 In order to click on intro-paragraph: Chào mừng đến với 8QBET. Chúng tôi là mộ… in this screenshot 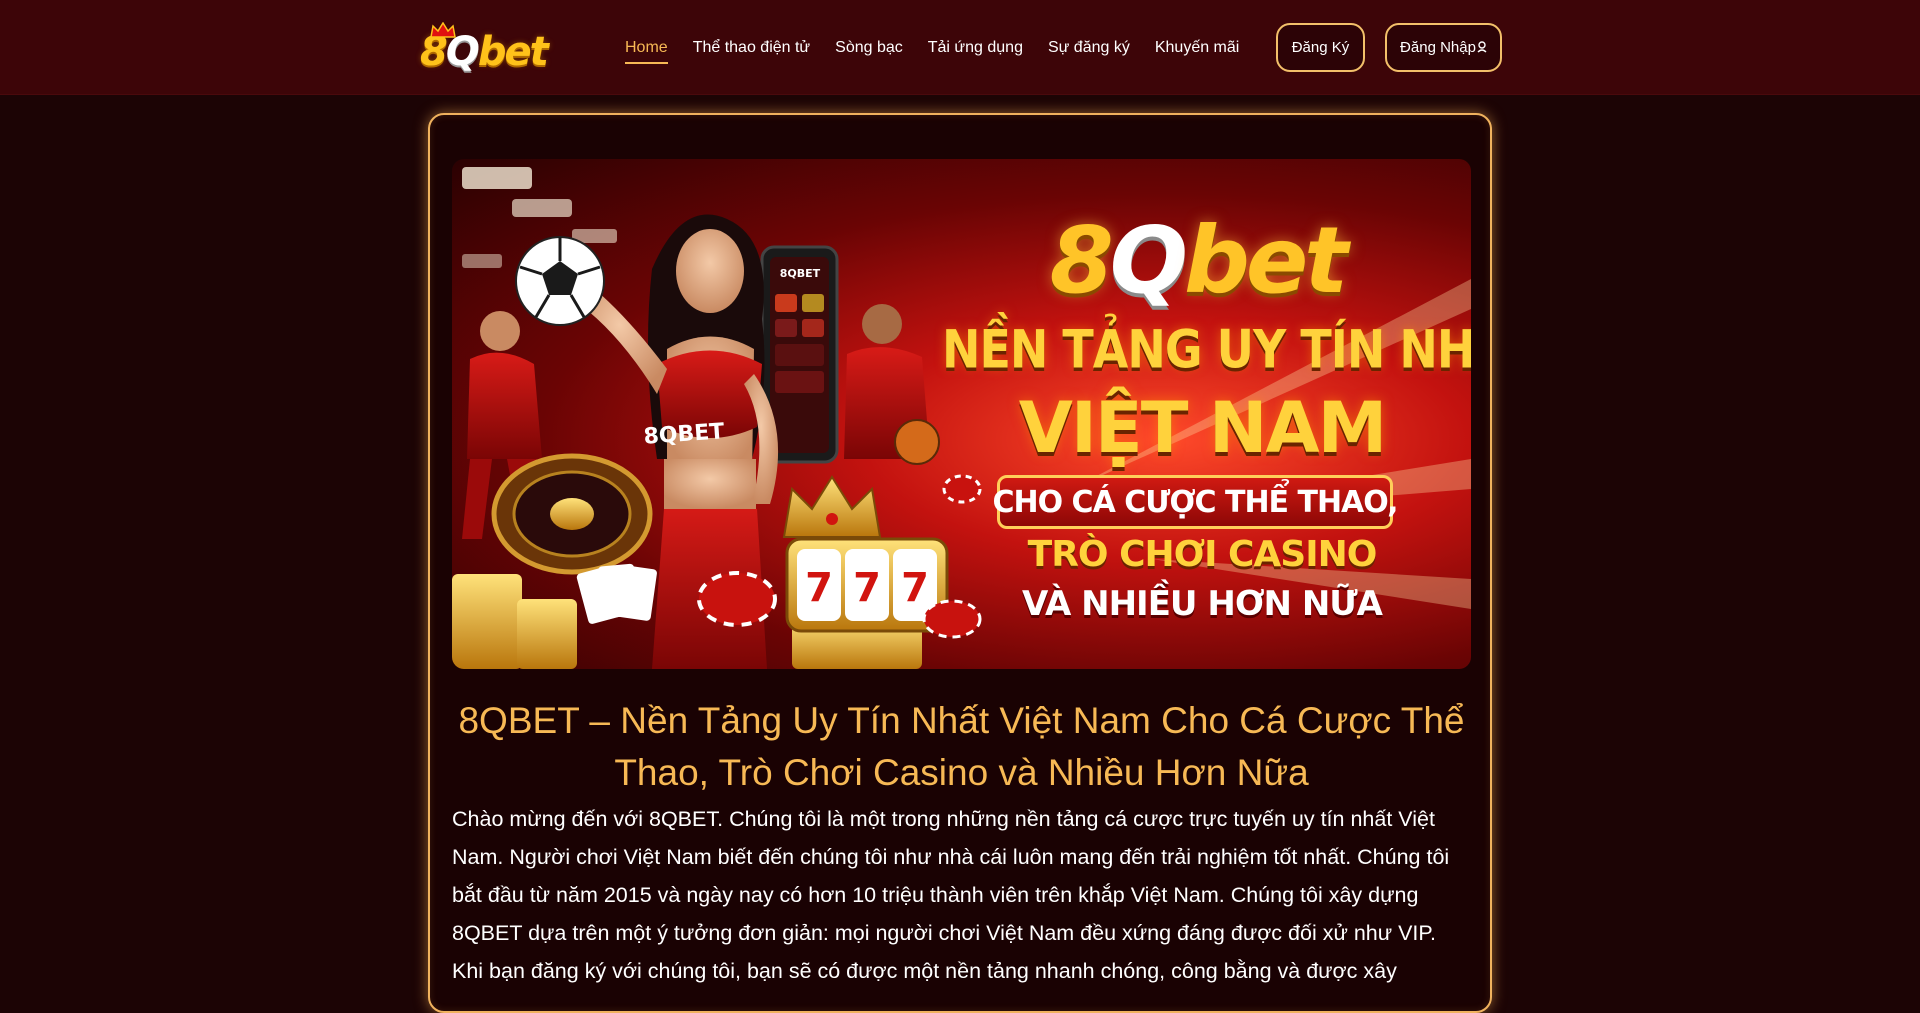, I will do `click(951, 895)`.